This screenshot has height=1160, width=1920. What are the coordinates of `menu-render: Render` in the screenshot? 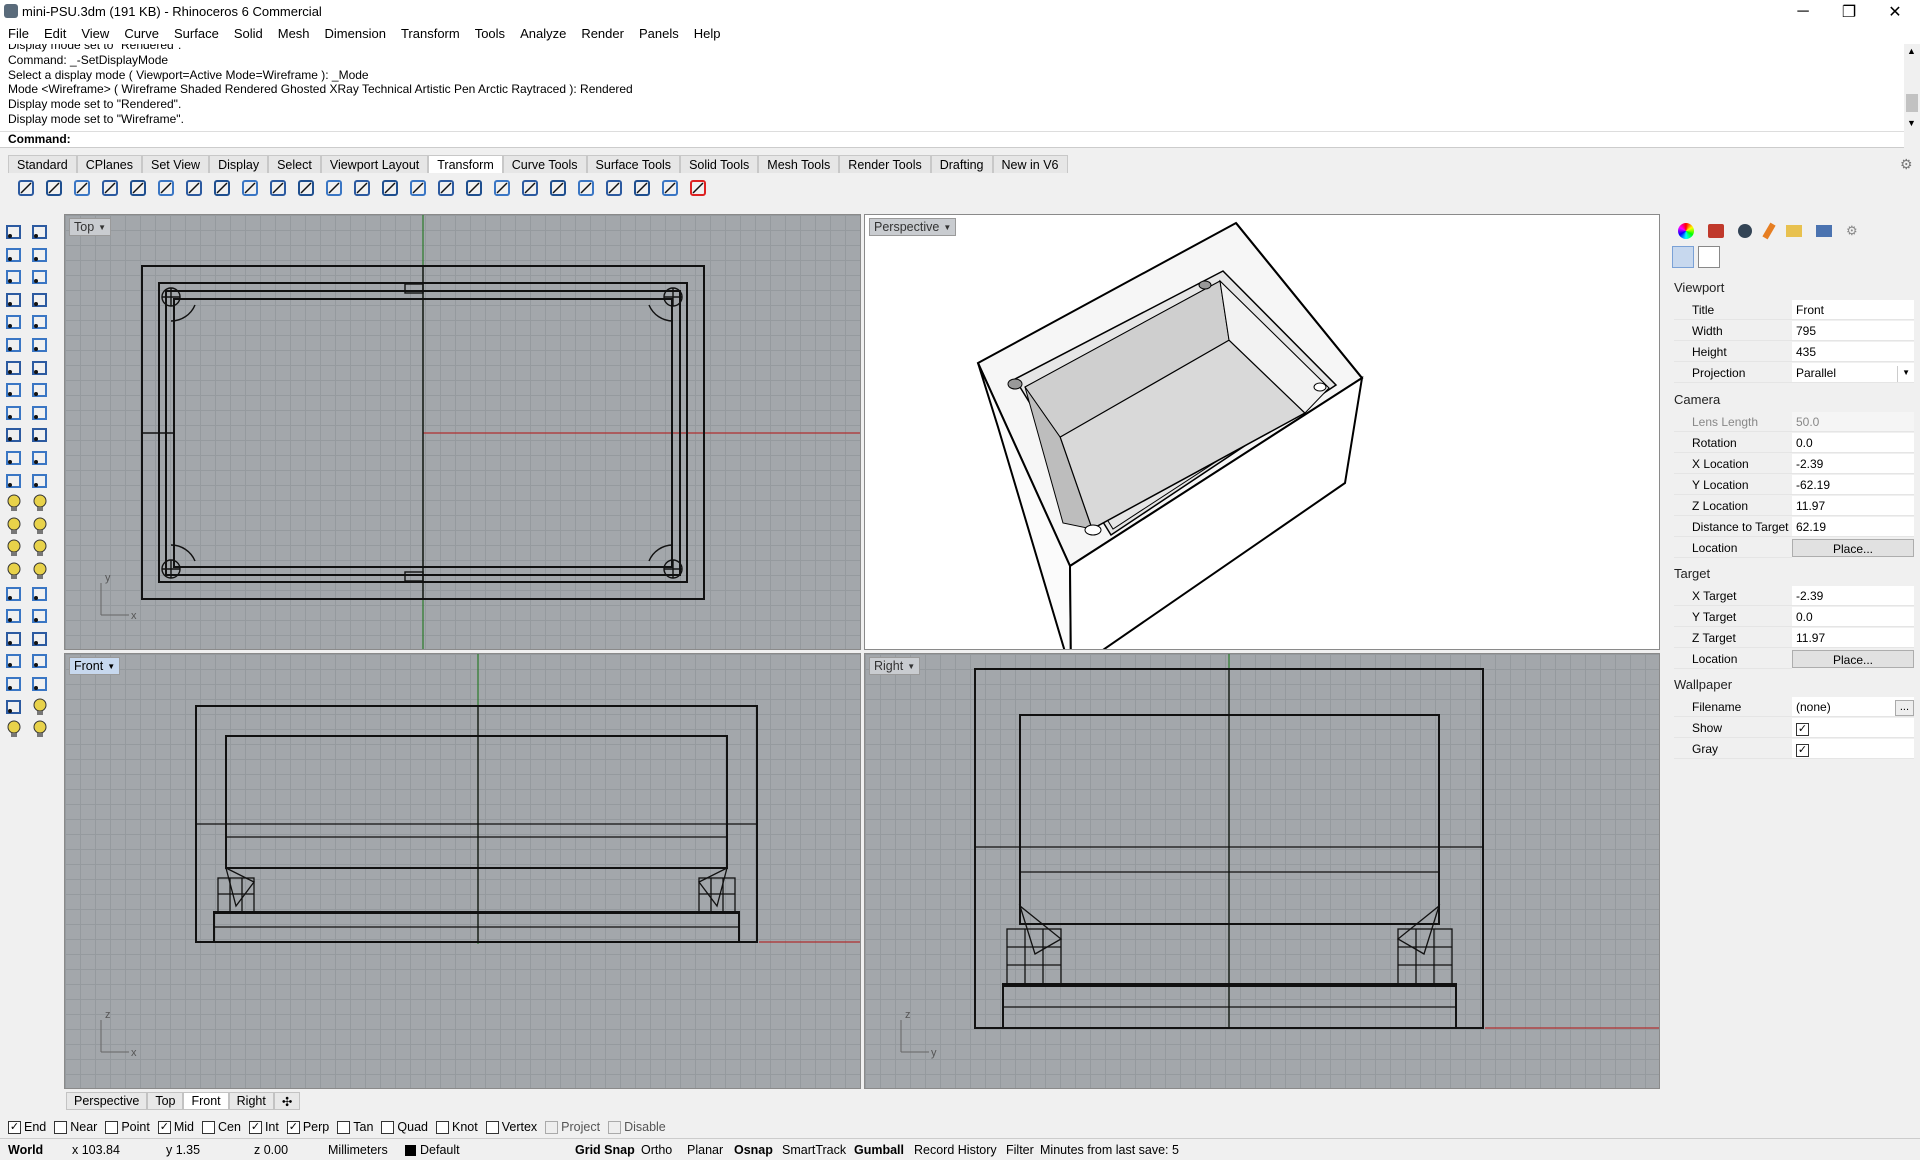 It's located at (602, 34).